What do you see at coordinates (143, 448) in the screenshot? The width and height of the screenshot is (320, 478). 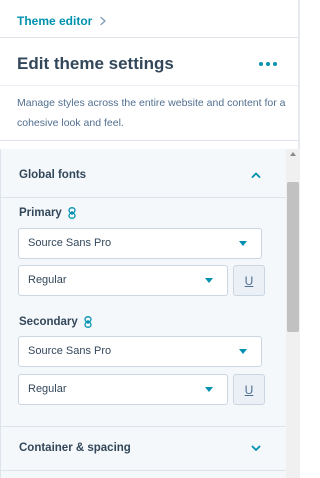 I see `section-header-container-spacing: Container & spacing` at bounding box center [143, 448].